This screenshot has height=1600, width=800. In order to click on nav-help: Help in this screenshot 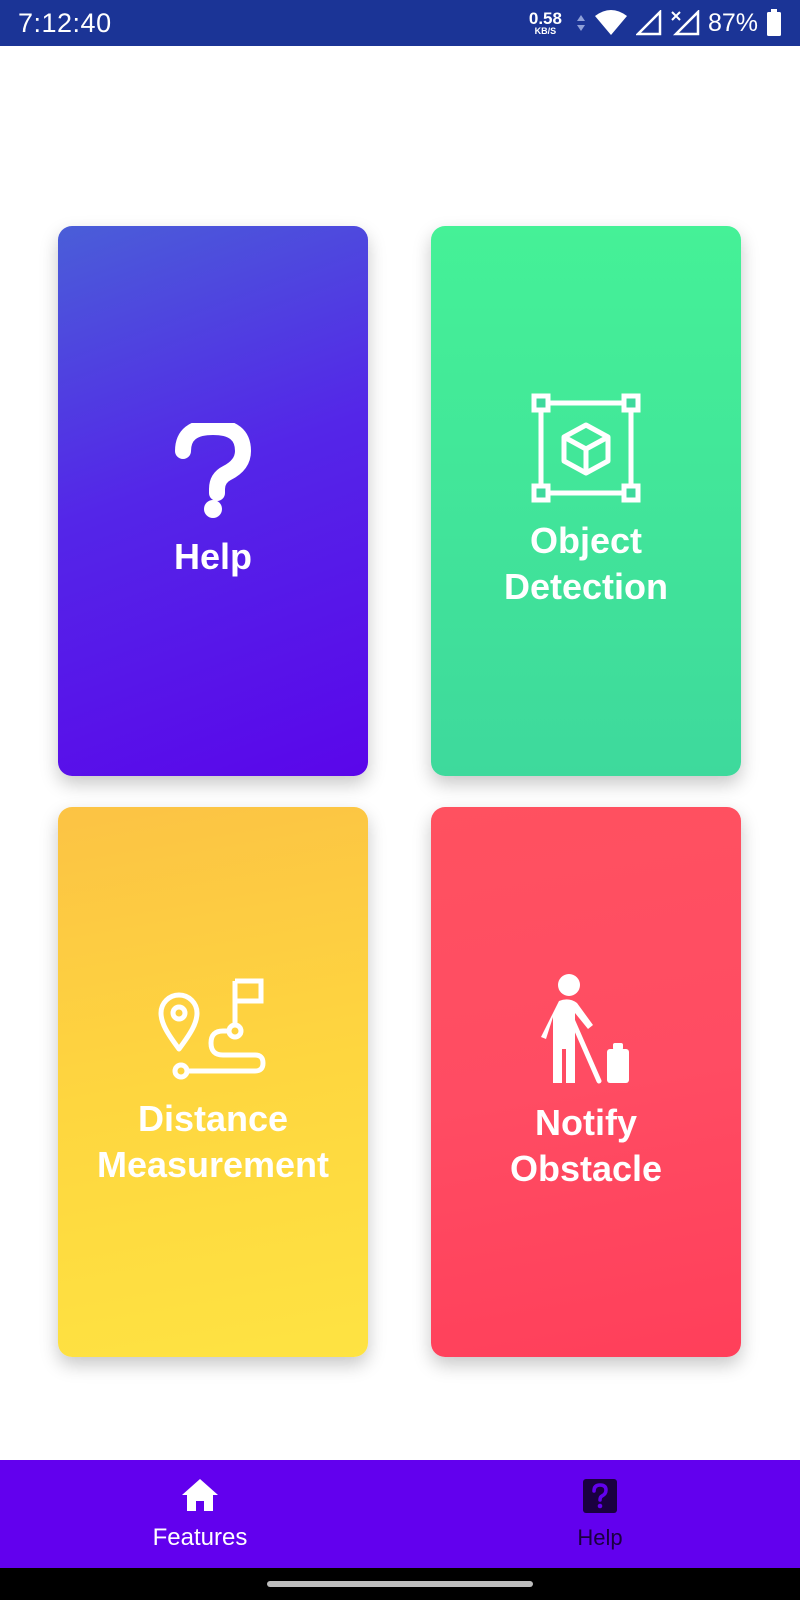, I will do `click(600, 1514)`.